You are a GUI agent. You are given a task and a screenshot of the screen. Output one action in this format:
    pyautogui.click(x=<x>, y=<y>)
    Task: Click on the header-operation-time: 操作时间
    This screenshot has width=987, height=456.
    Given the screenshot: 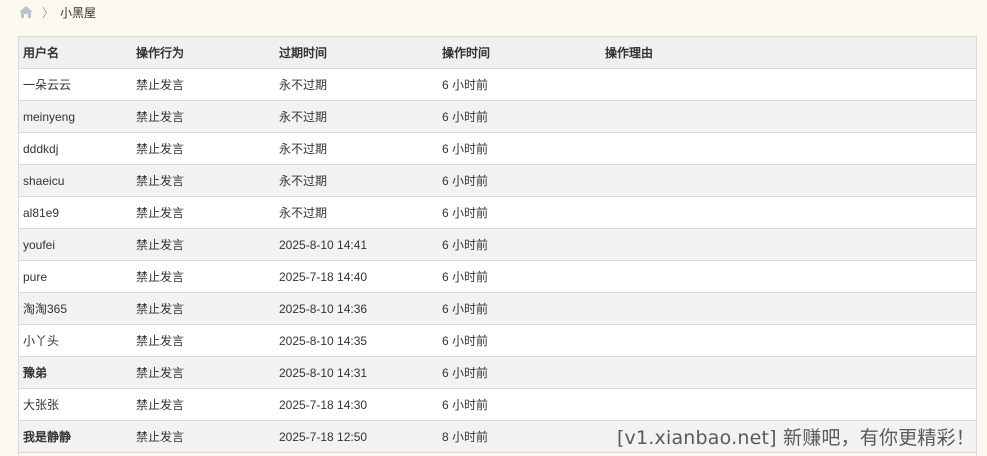 What is the action you would take?
    pyautogui.click(x=519, y=53)
    